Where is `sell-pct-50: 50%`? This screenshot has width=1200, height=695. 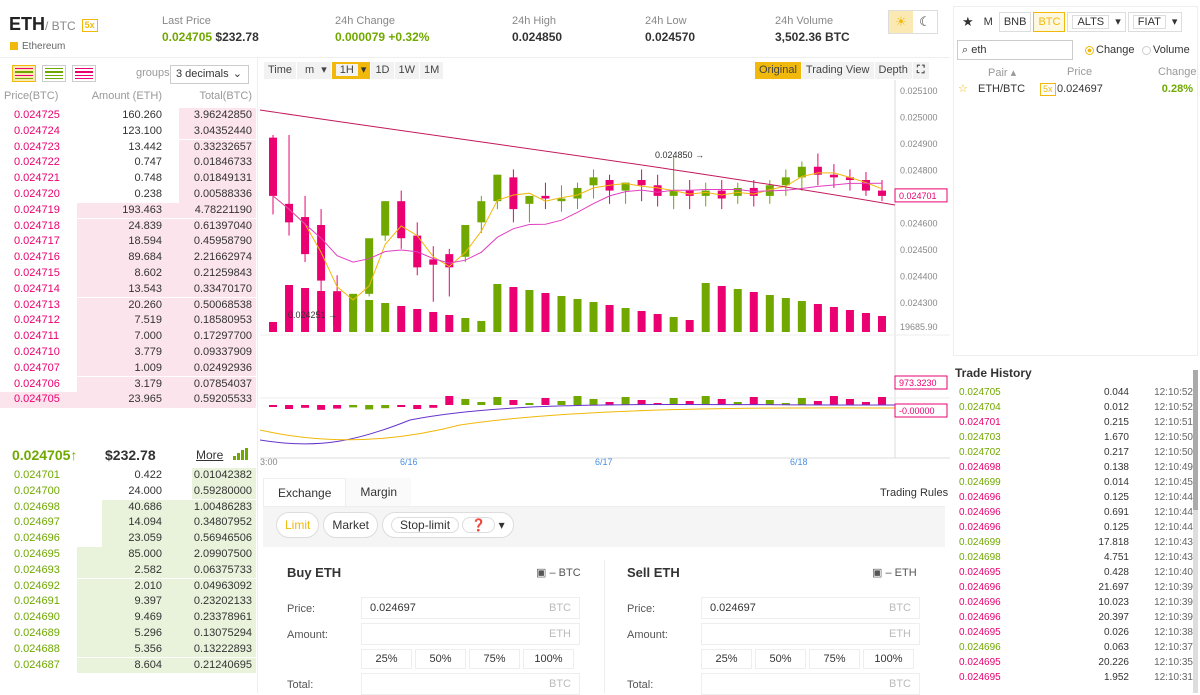
sell-pct-50: 50% is located at coordinates (780, 659).